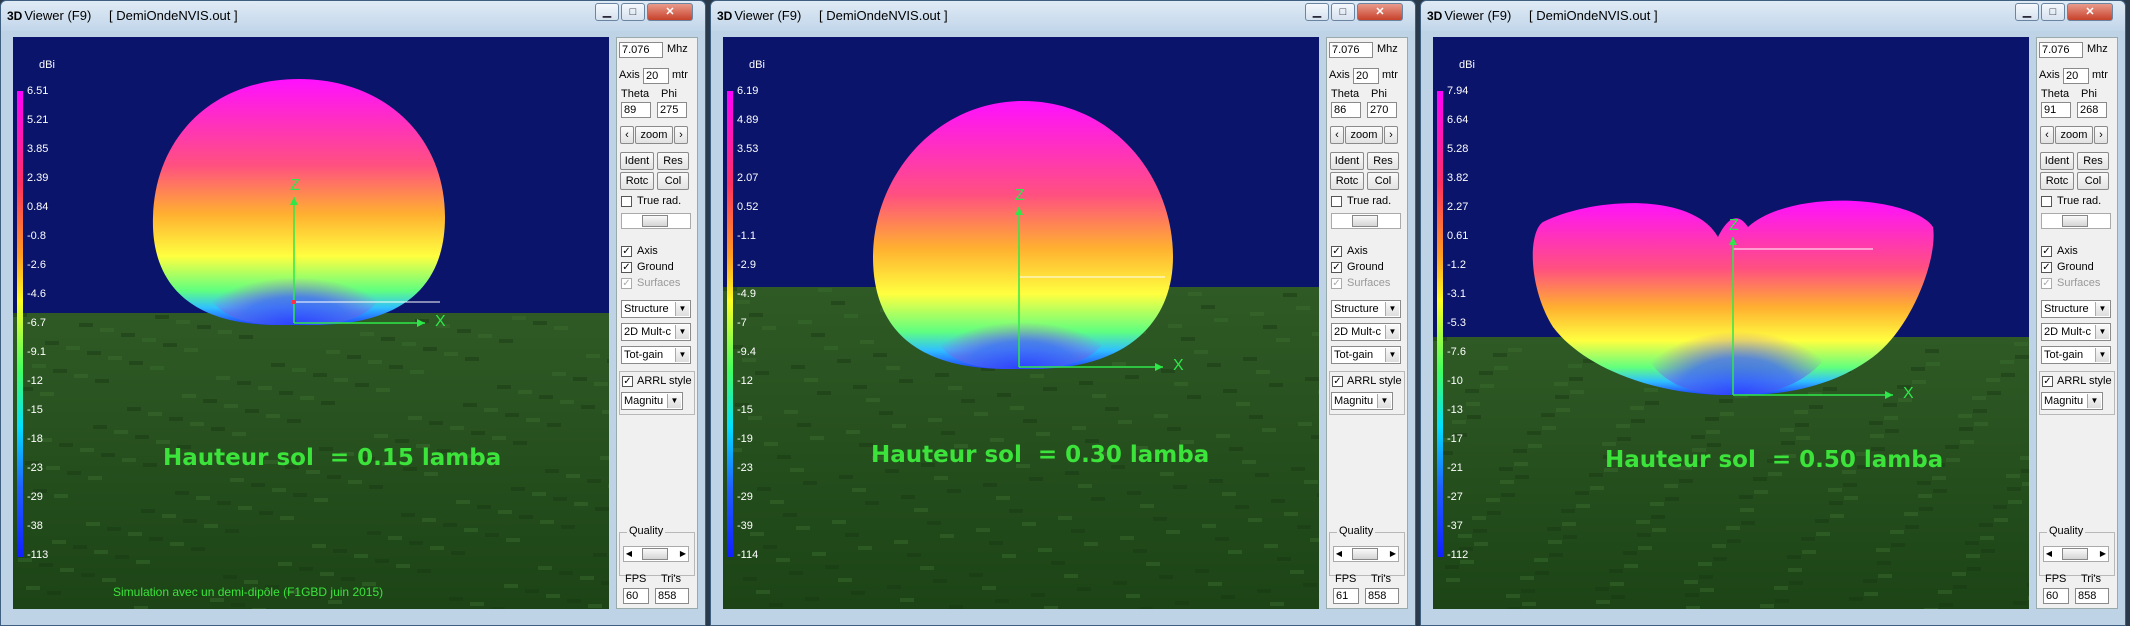 Image resolution: width=2130 pixels, height=626 pixels. Describe the element at coordinates (2056, 110) in the screenshot. I see `theta-field: 91` at that location.